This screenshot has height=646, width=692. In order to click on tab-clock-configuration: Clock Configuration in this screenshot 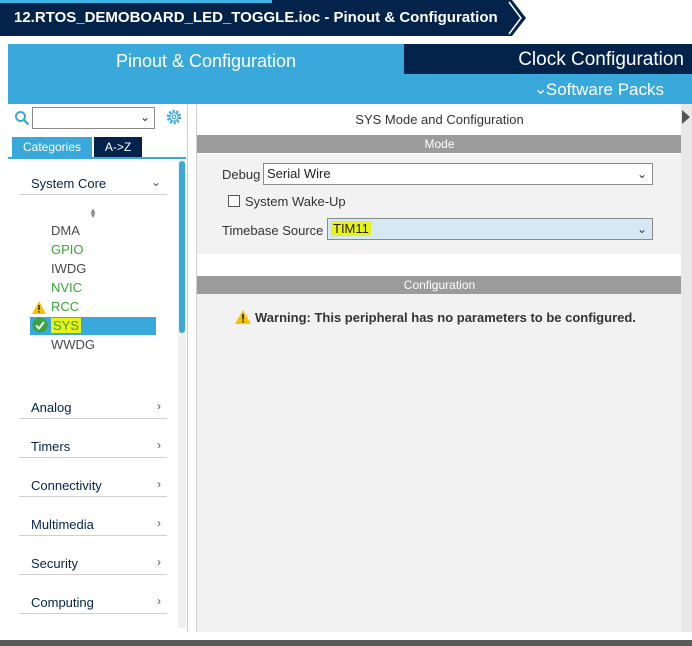, I will do `click(548, 59)`.